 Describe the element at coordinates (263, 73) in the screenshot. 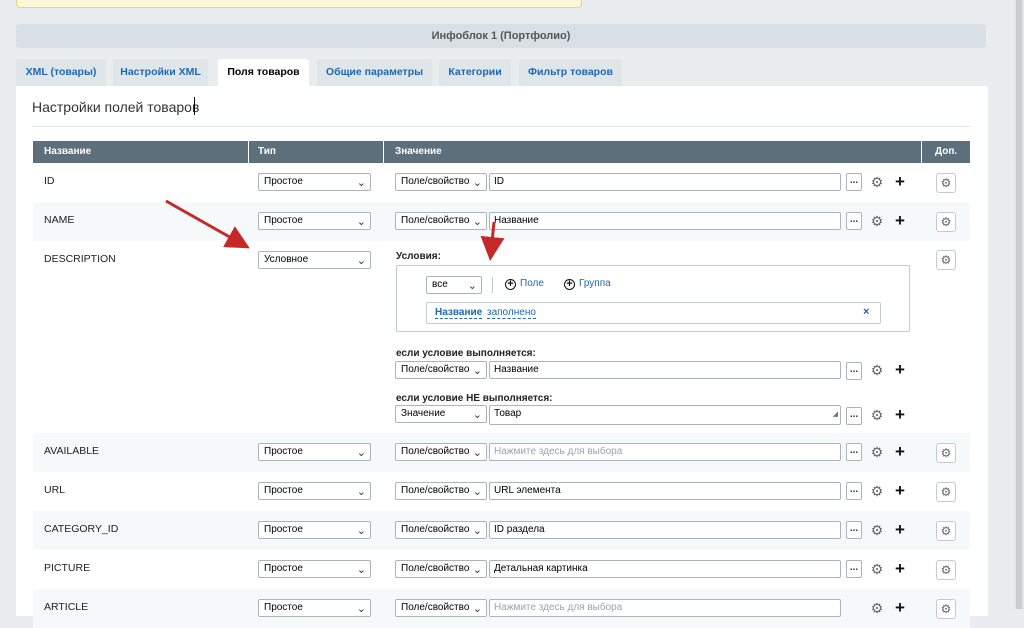

I see `tab-product-fields: Поля товаров` at that location.